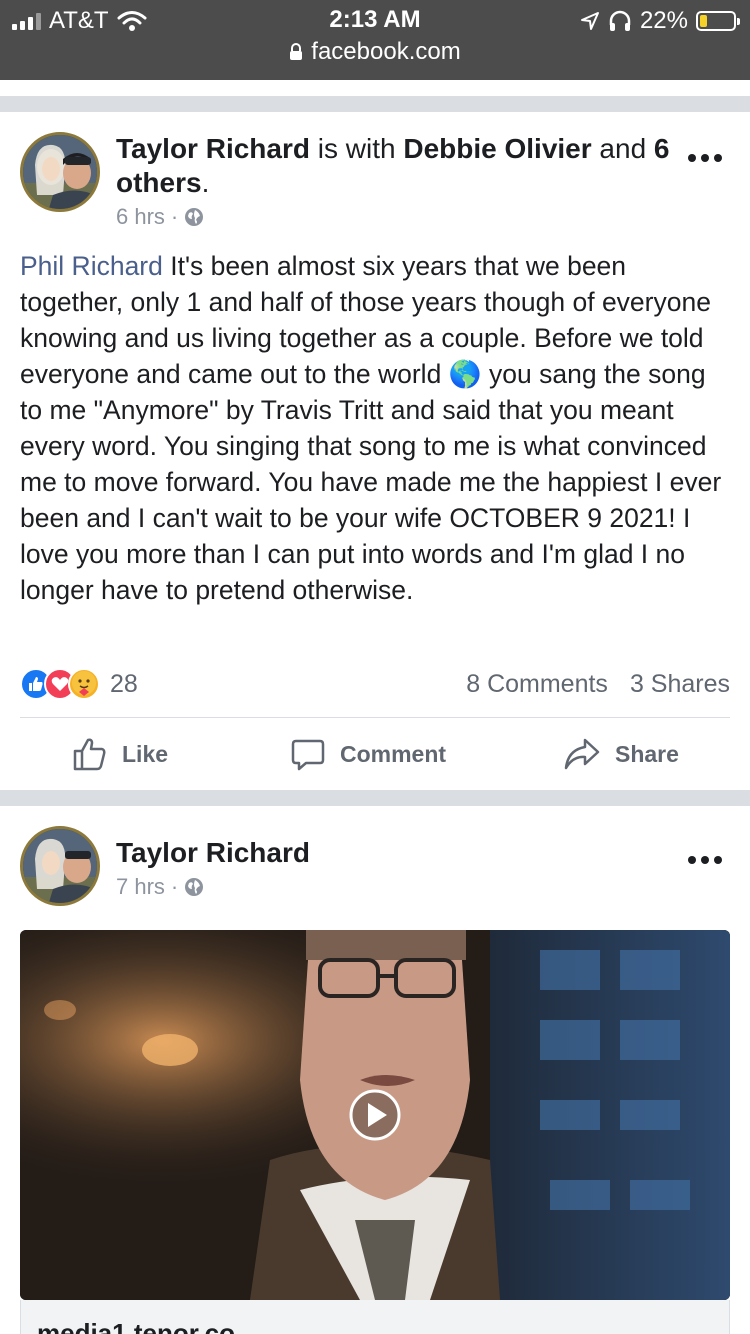  What do you see at coordinates (375, 717) in the screenshot?
I see `actions-divider` at bounding box center [375, 717].